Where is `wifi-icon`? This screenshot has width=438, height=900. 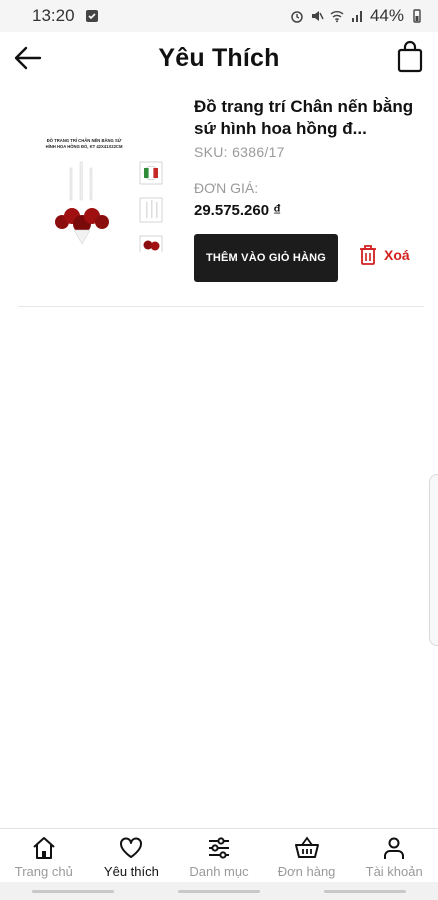
wifi-icon is located at coordinates (337, 17).